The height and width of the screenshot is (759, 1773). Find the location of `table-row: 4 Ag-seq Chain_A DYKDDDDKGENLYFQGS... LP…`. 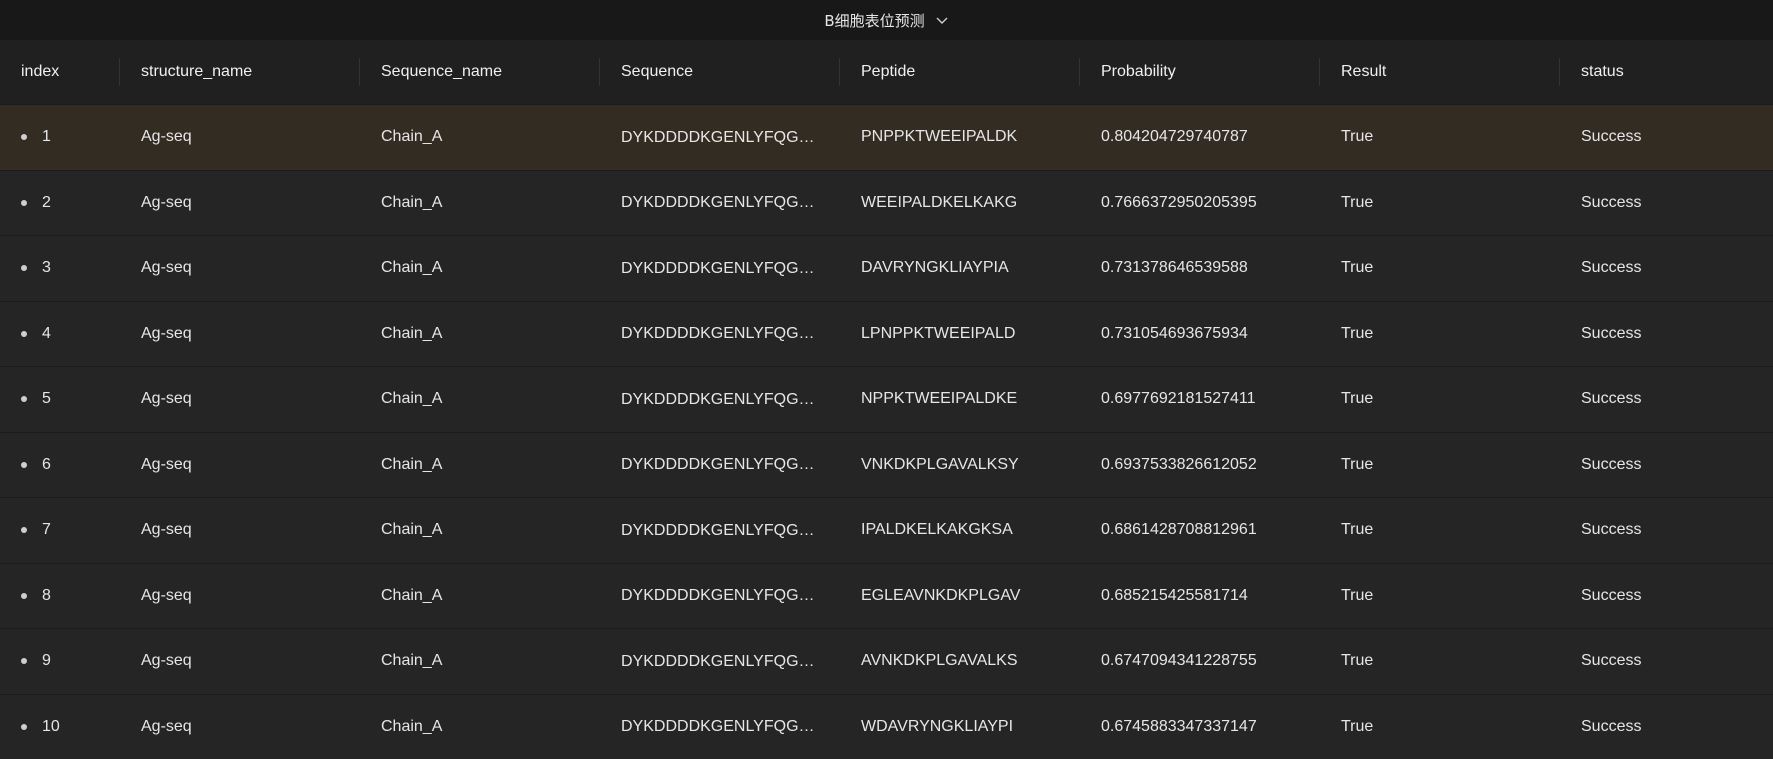

table-row: 4 Ag-seq Chain_A DYKDDDDKGENLYFQGS... LP… is located at coordinates (886, 334).